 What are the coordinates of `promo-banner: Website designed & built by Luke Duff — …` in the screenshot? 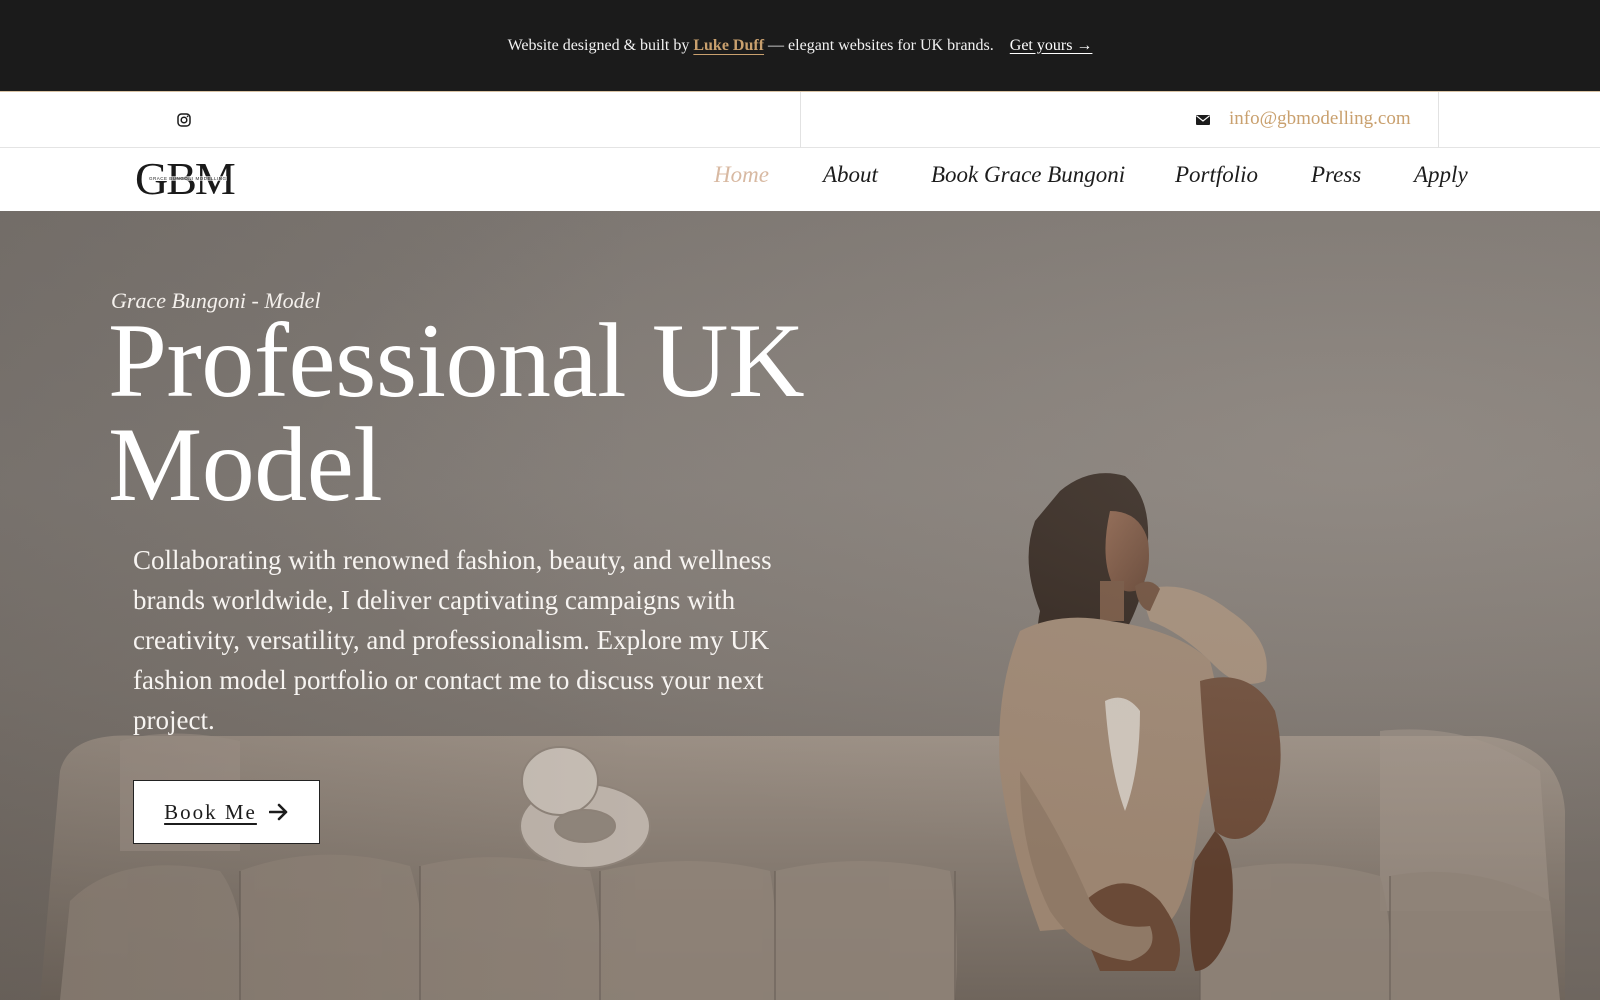 It's located at (800, 45).